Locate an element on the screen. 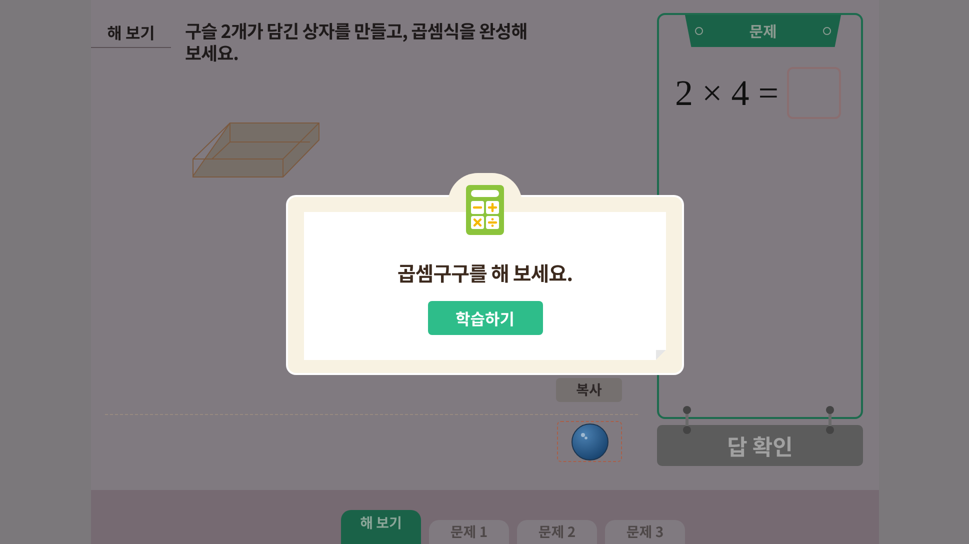 The image size is (969, 544). equation-text: 2 × 4 = is located at coordinates (727, 93).